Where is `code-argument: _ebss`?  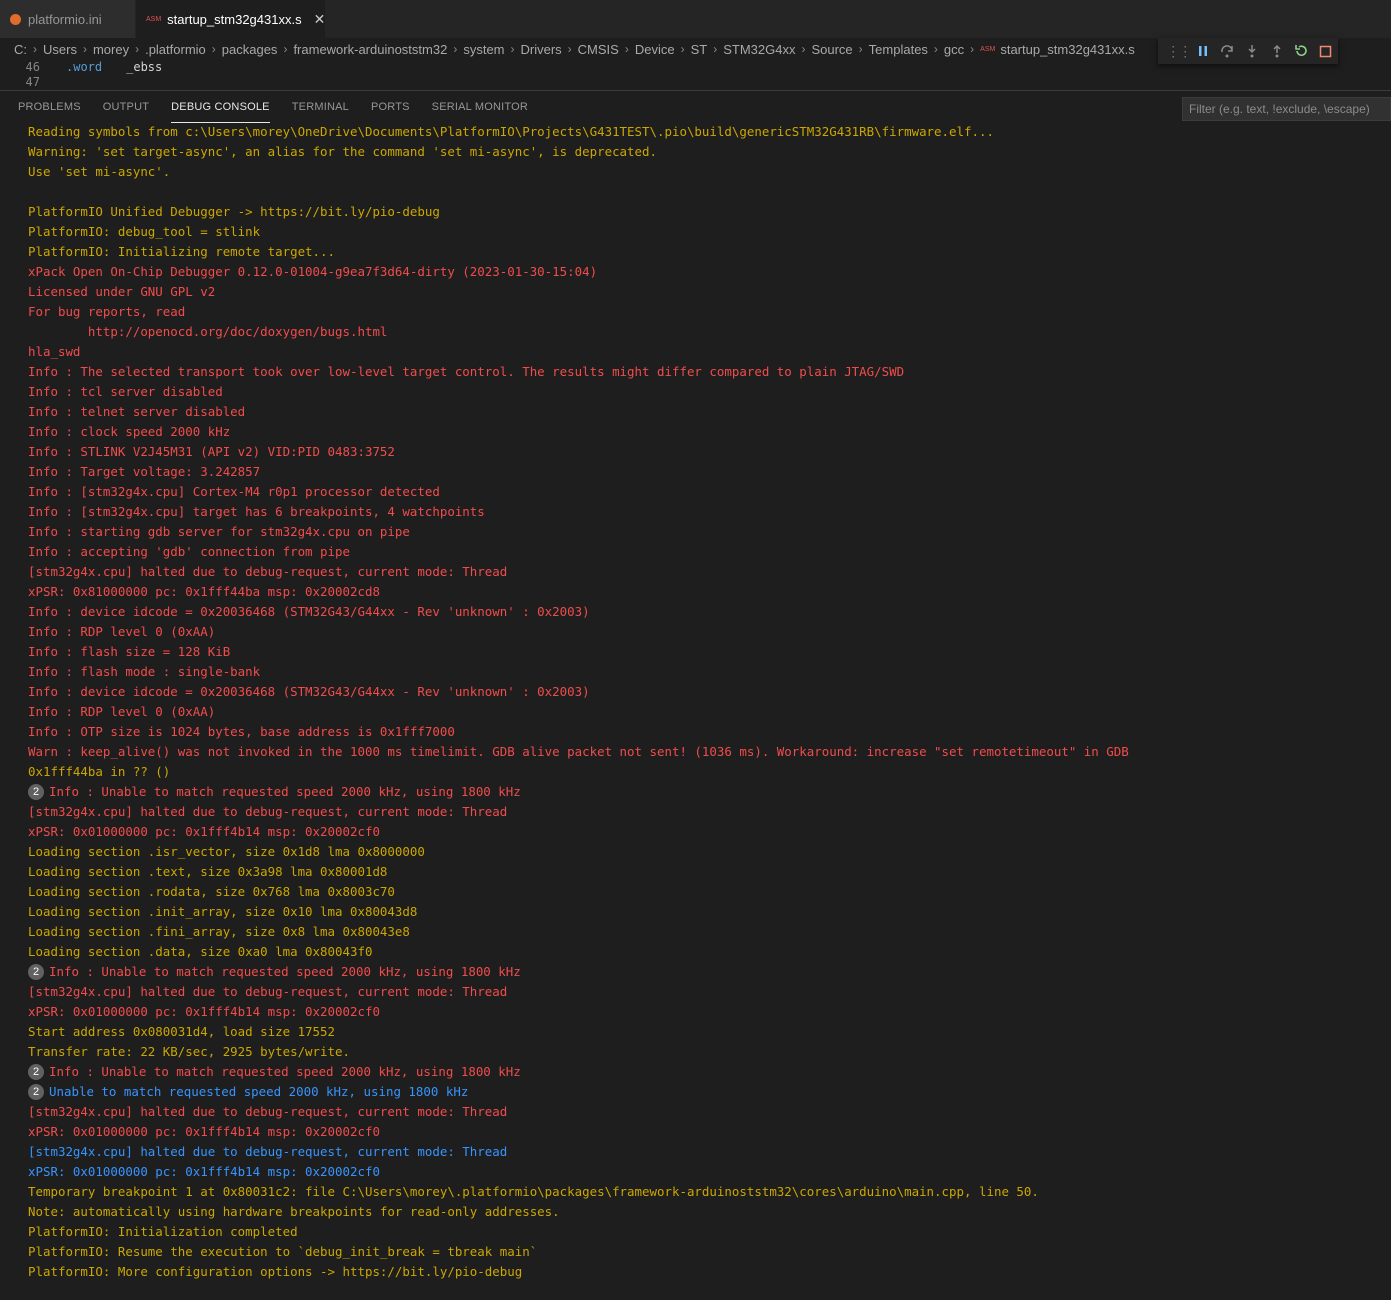
code-argument: _ebss is located at coordinates (144, 67).